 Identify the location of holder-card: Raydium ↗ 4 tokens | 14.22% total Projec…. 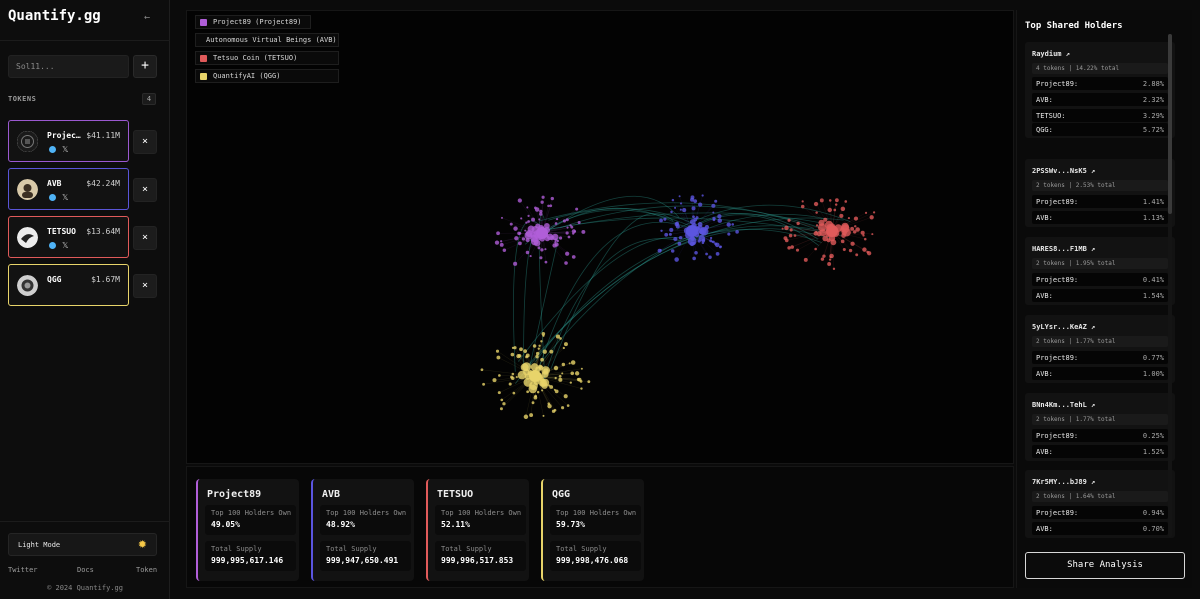
(1100, 90).